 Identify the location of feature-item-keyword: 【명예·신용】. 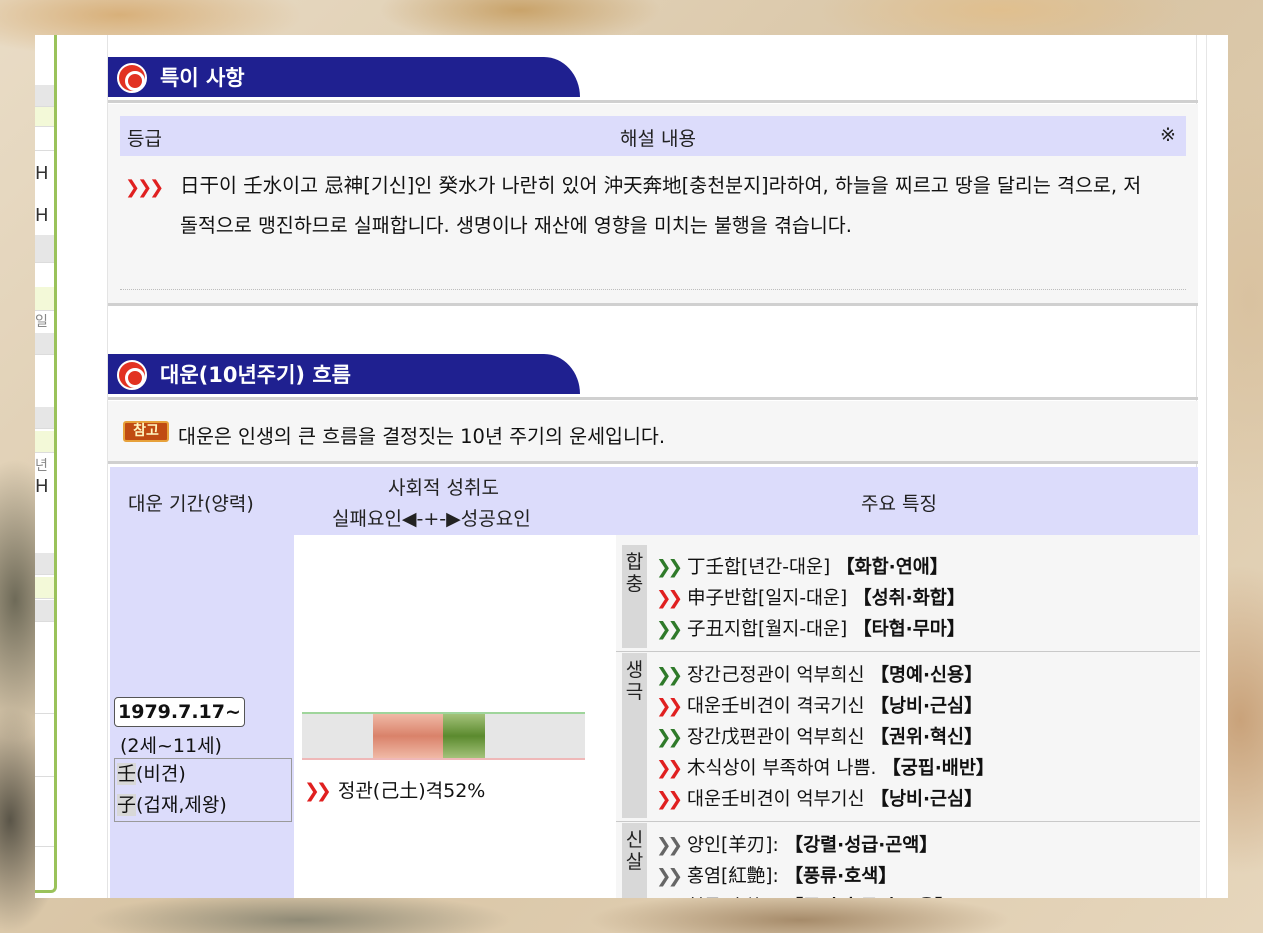
(926, 675).